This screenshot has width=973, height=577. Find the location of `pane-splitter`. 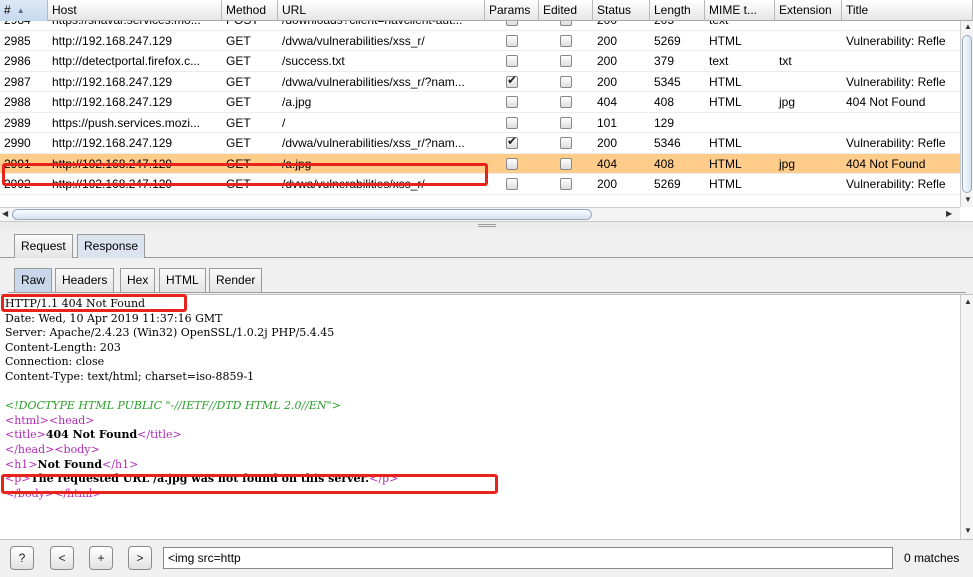

pane-splitter is located at coordinates (486, 226).